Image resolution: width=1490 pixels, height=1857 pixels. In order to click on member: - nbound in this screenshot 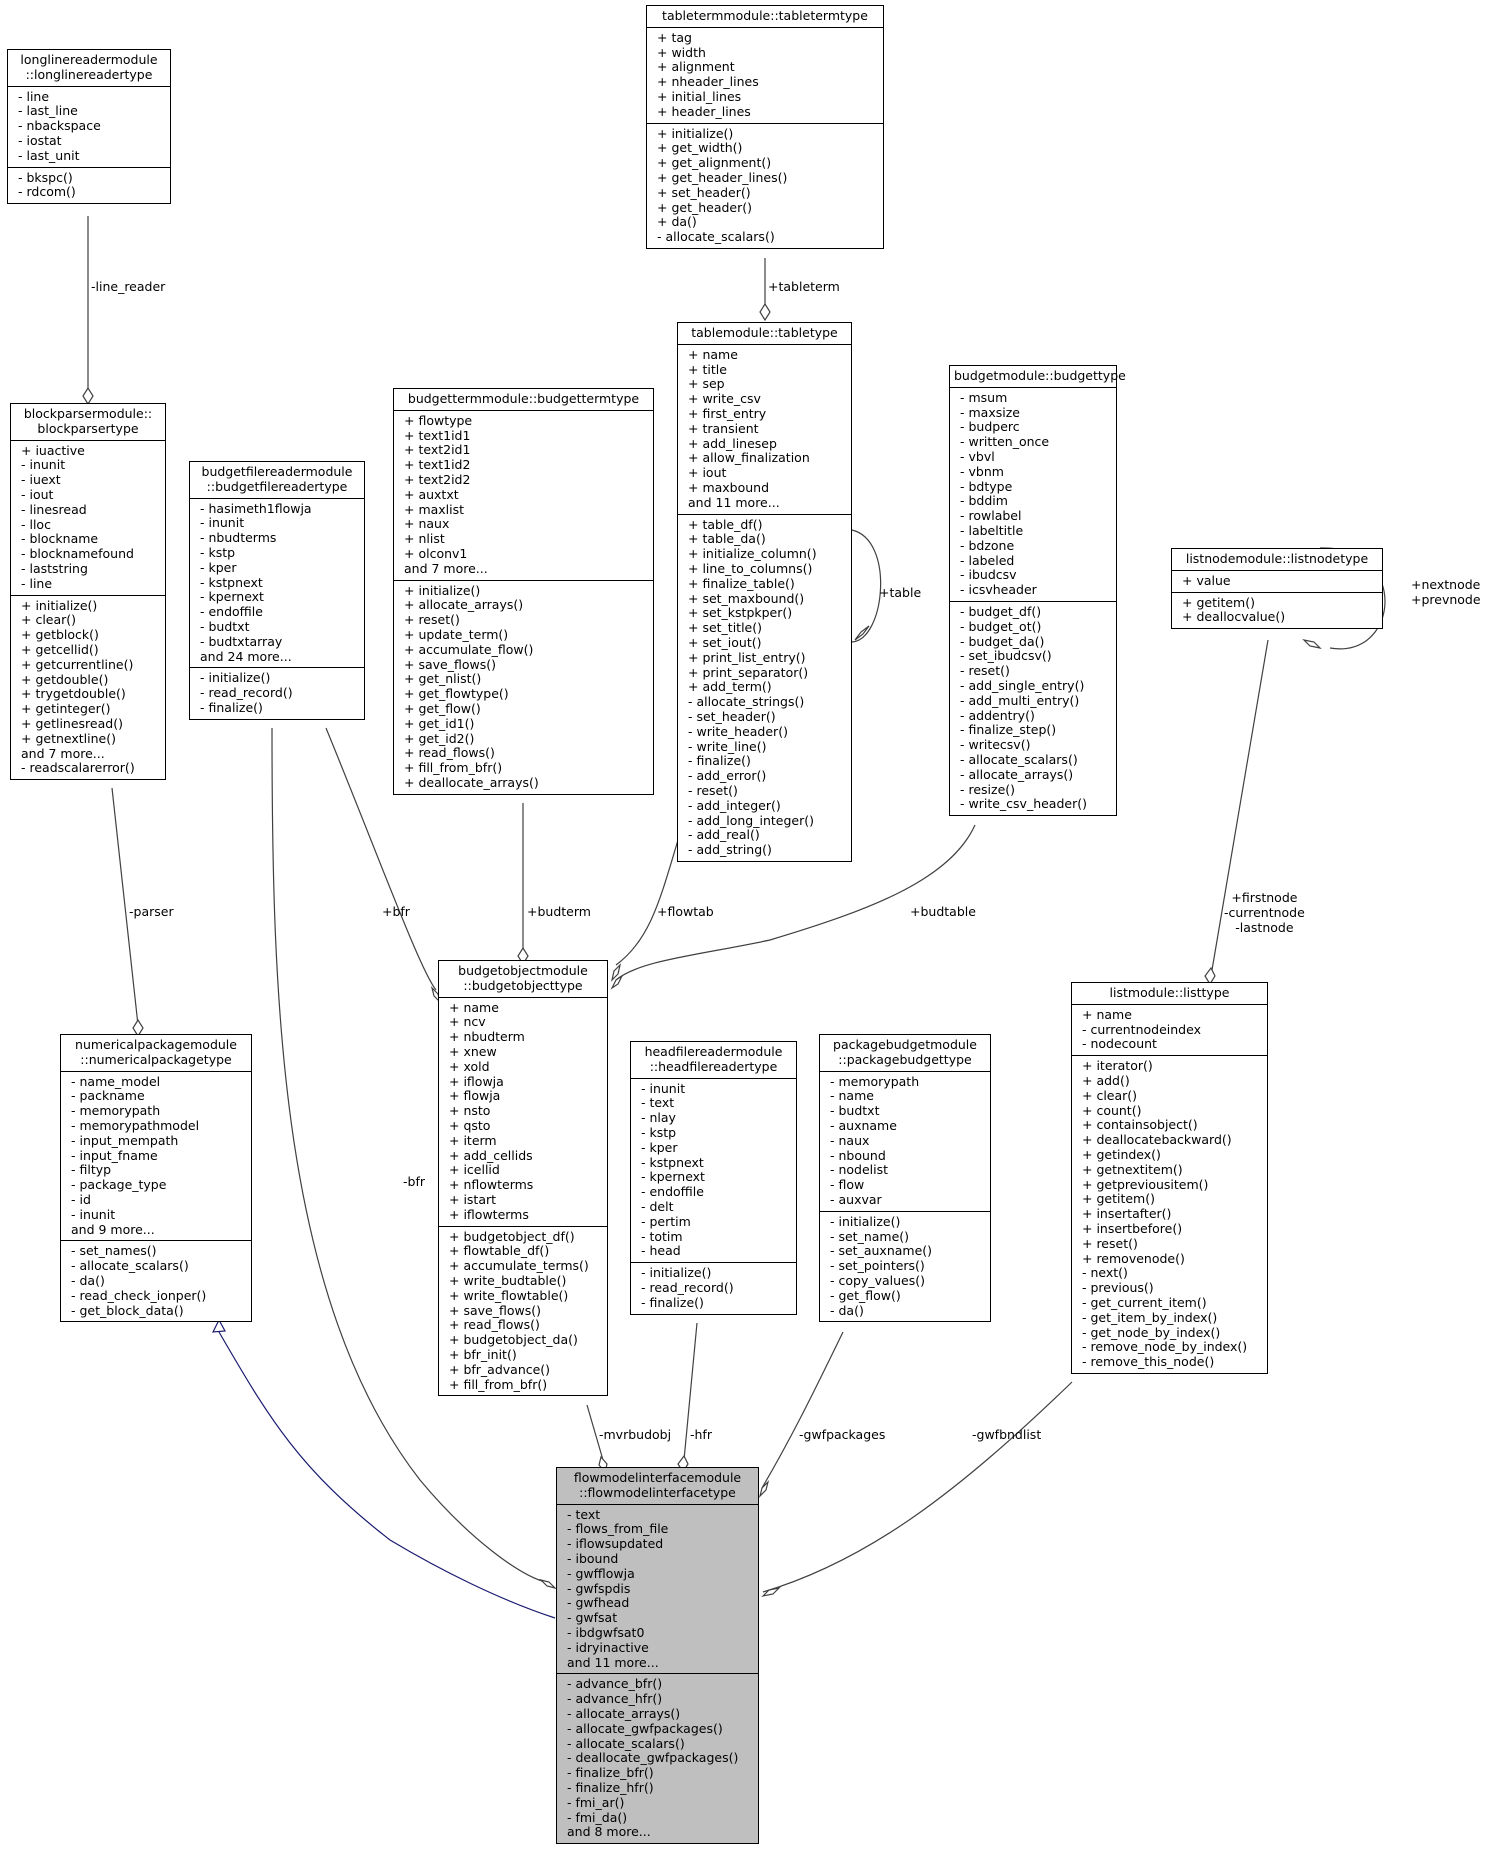, I will do `click(858, 1155)`.